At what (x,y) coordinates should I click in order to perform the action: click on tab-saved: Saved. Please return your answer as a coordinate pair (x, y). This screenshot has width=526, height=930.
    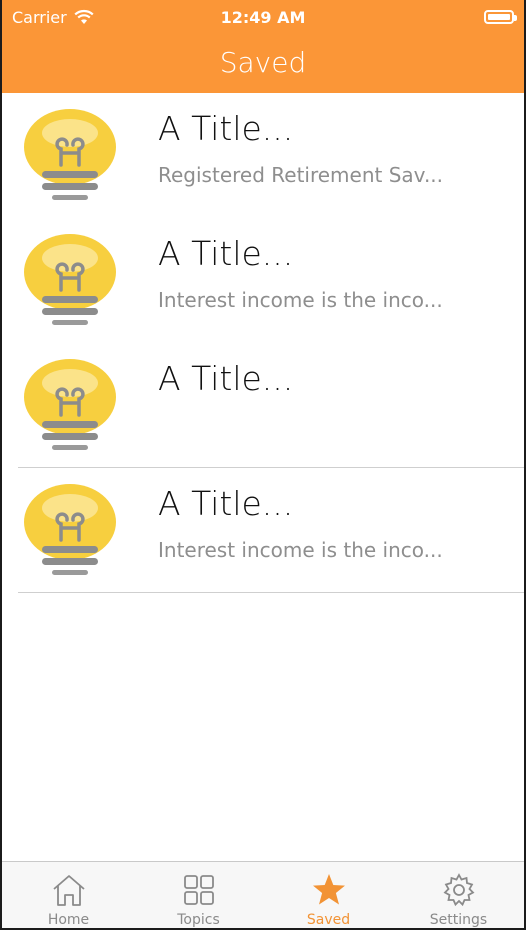
    Looking at the image, I should click on (328, 896).